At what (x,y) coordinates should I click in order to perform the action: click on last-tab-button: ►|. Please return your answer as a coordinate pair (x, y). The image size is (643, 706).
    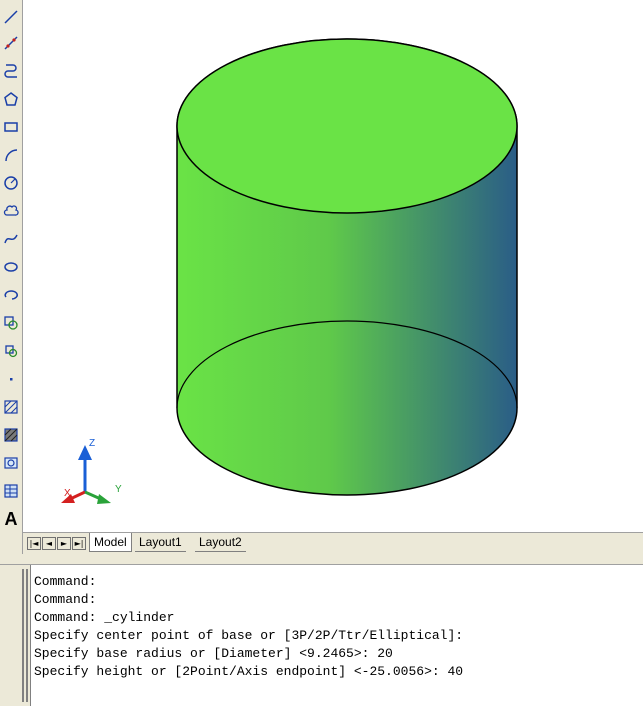
    Looking at the image, I should click on (79, 543).